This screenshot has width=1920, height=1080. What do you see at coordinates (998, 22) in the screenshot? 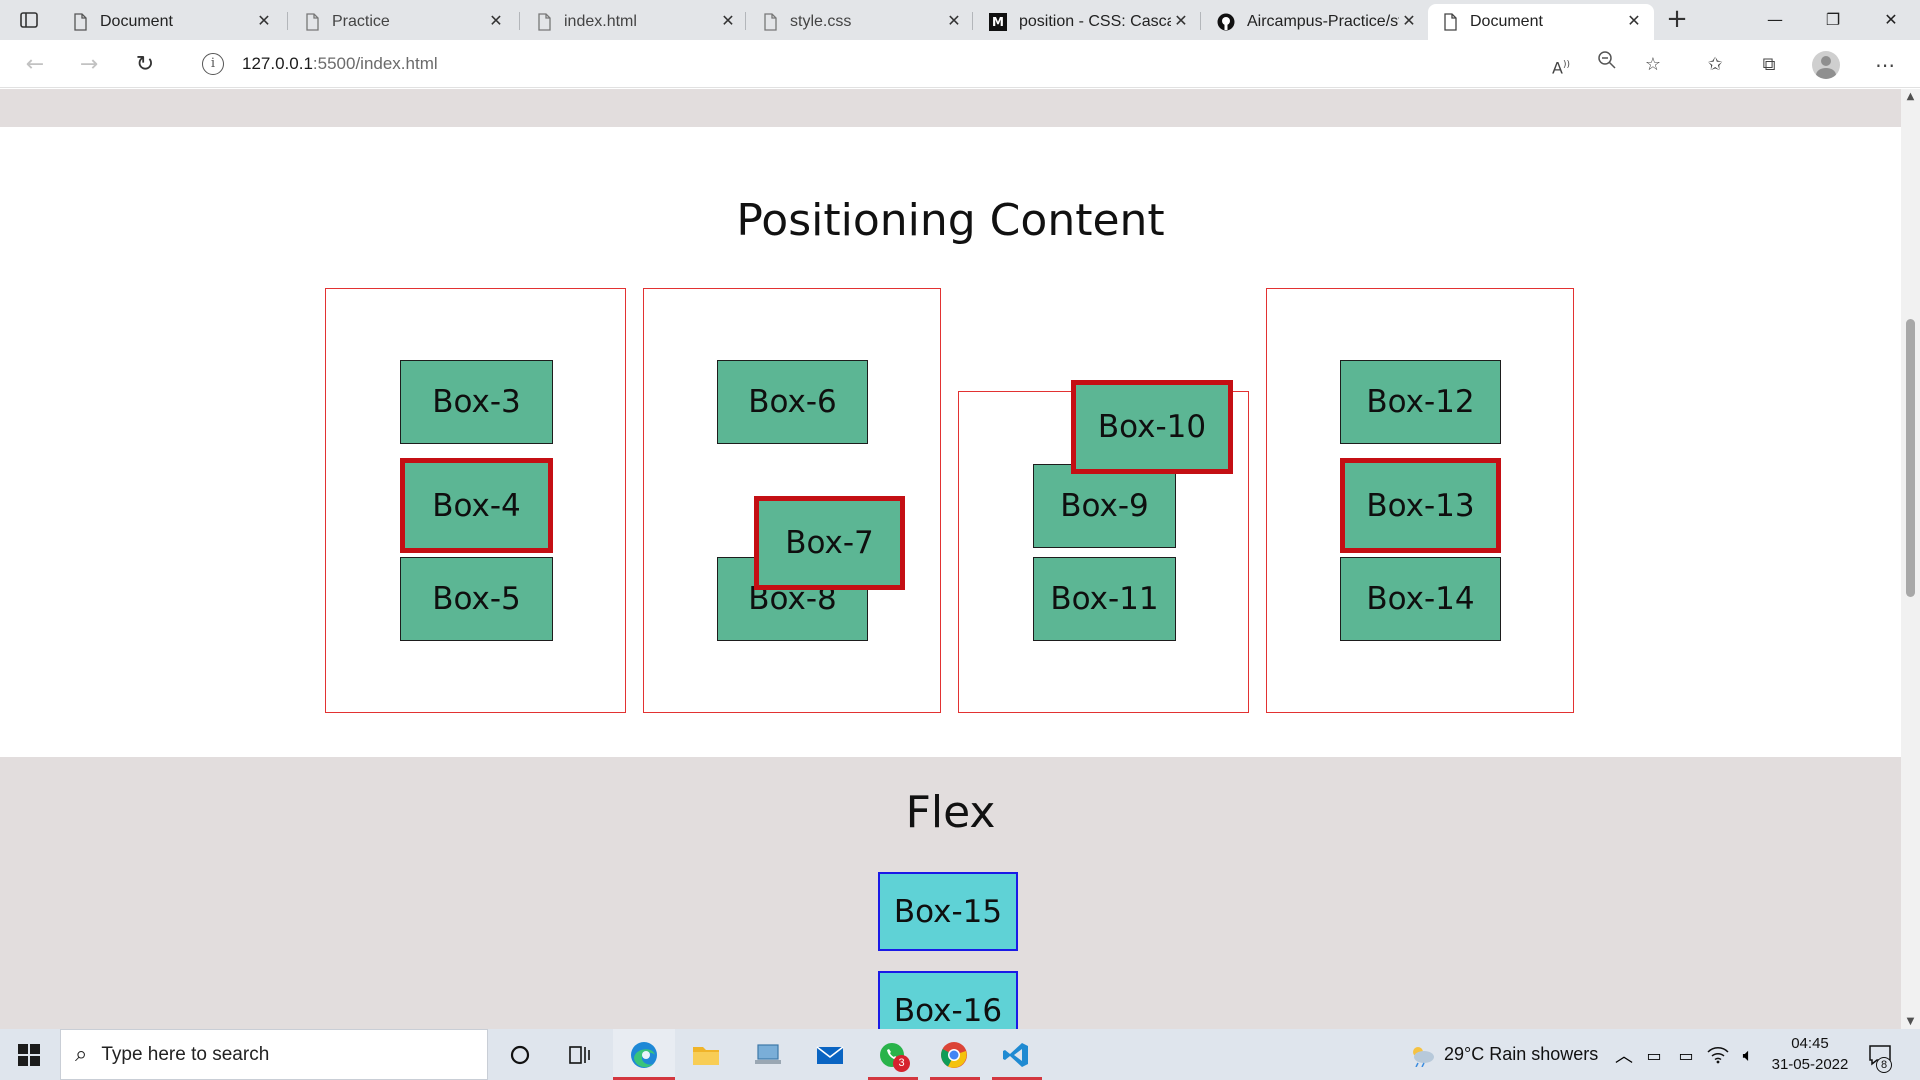
I see `mdn-icon: M` at bounding box center [998, 22].